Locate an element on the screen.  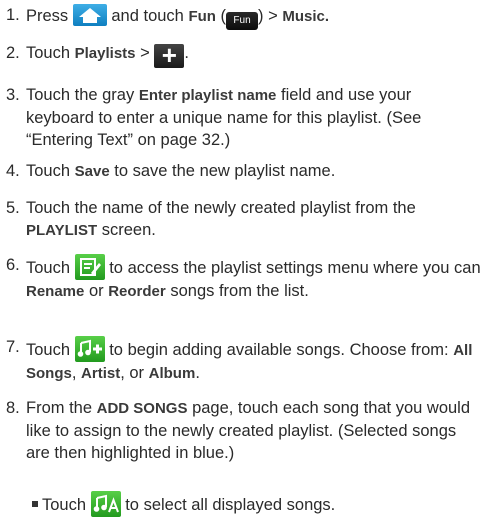
step-number: 1. is located at coordinates (13, 15).